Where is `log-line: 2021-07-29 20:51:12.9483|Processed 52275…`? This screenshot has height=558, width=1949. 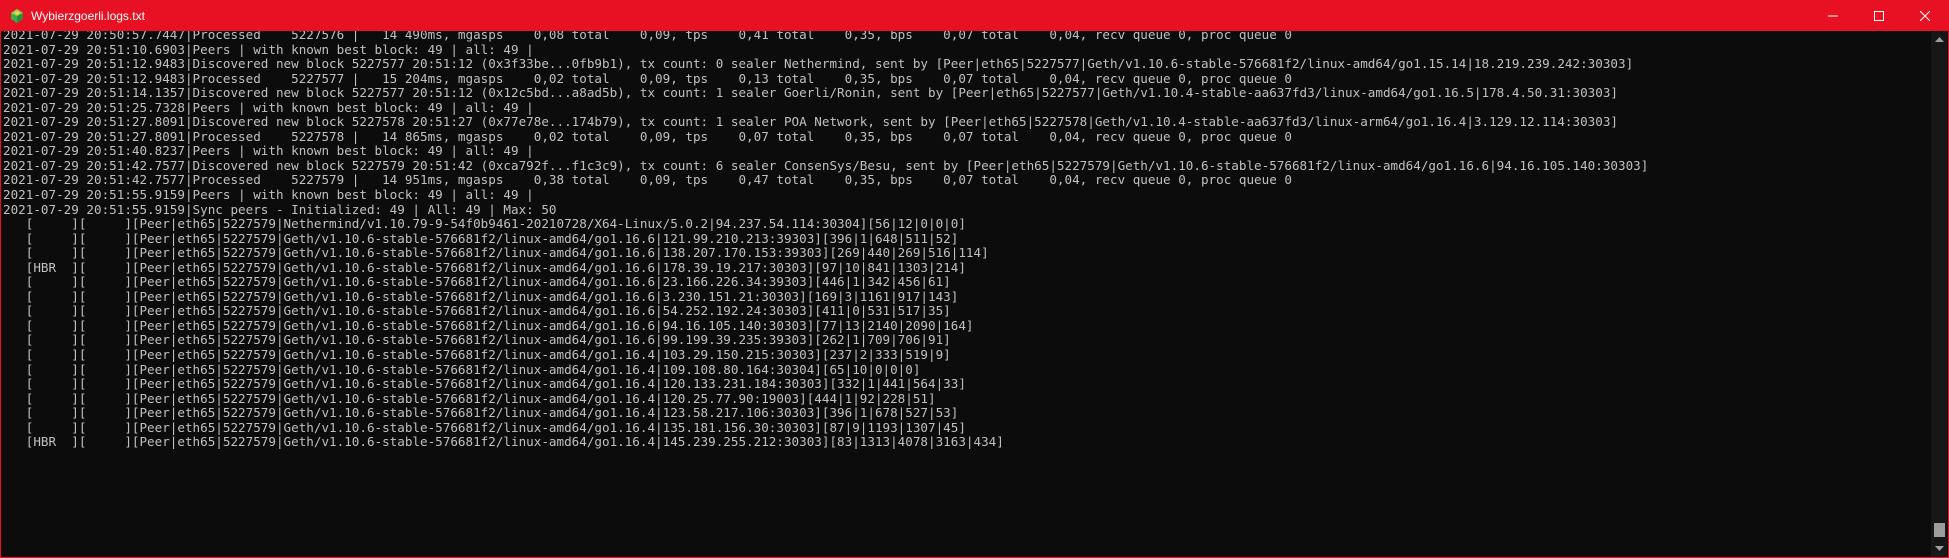 log-line: 2021-07-29 20:51:12.9483|Processed 52275… is located at coordinates (647, 78).